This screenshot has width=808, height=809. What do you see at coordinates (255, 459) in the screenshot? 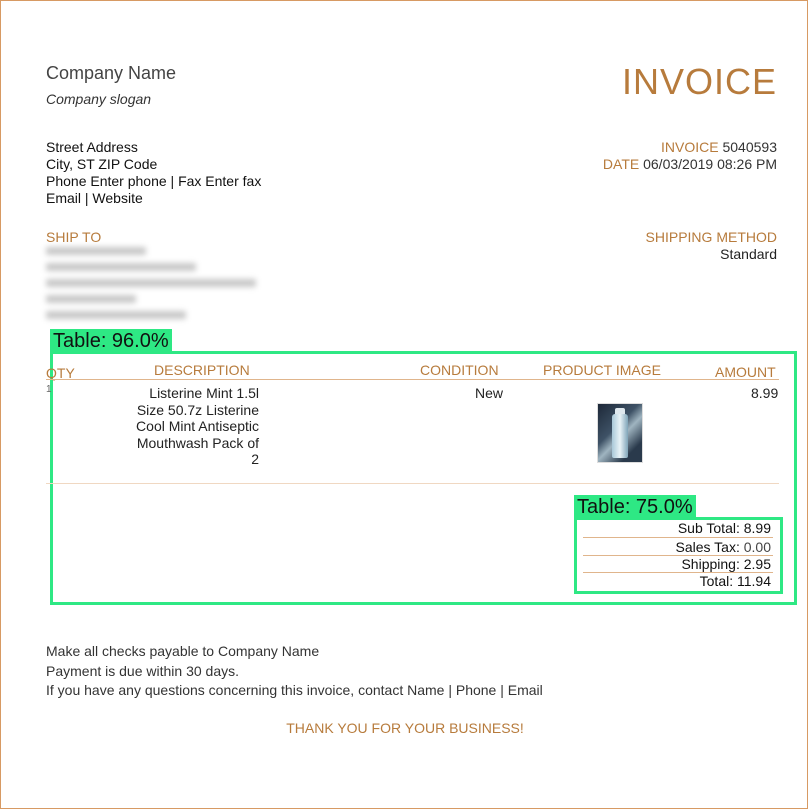
I see `row-description-line: 2` at bounding box center [255, 459].